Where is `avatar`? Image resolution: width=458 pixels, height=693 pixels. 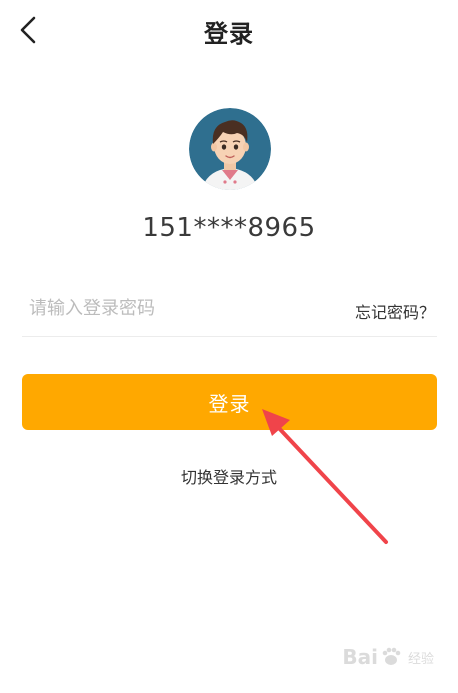 avatar is located at coordinates (230, 149).